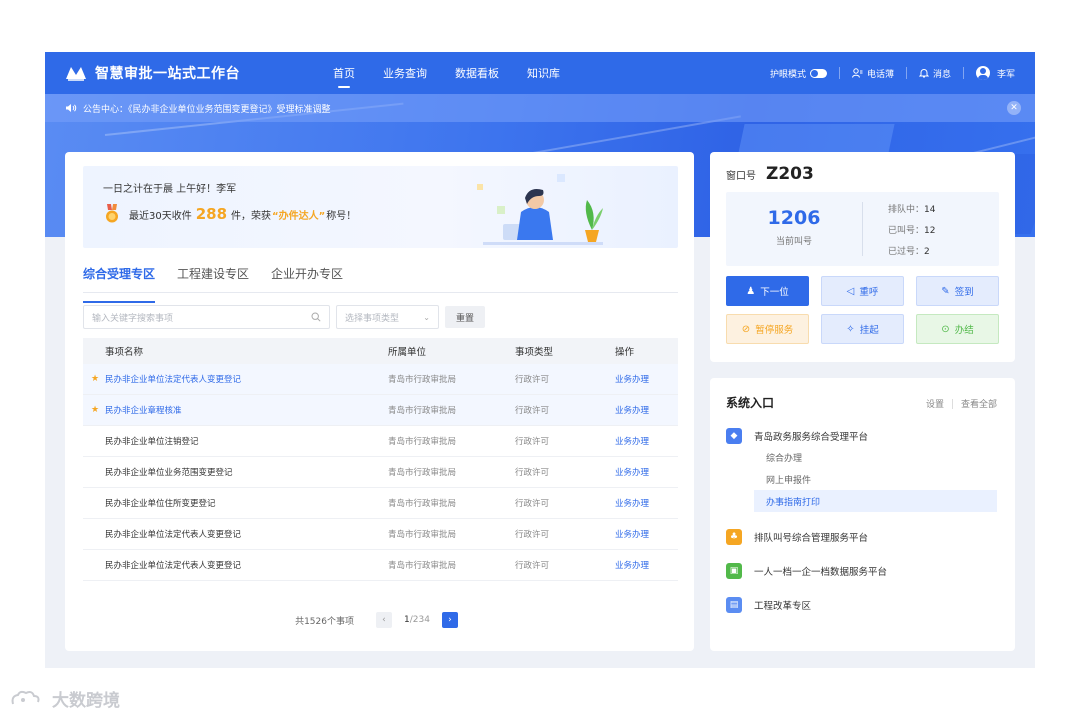 Image resolution: width=1080 pixels, height=721 pixels. What do you see at coordinates (206, 317) in the screenshot?
I see `search-input: 输入关键字搜索事项` at bounding box center [206, 317].